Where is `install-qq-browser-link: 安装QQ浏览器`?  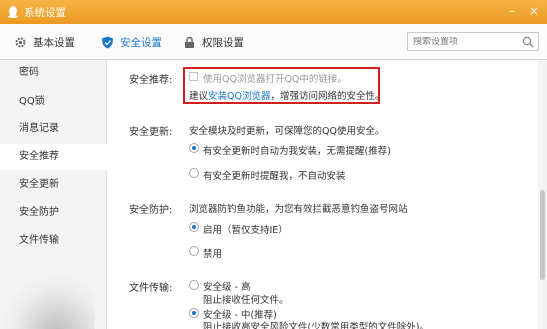 install-qq-browser-link: 安装QQ浏览器 is located at coordinates (239, 96).